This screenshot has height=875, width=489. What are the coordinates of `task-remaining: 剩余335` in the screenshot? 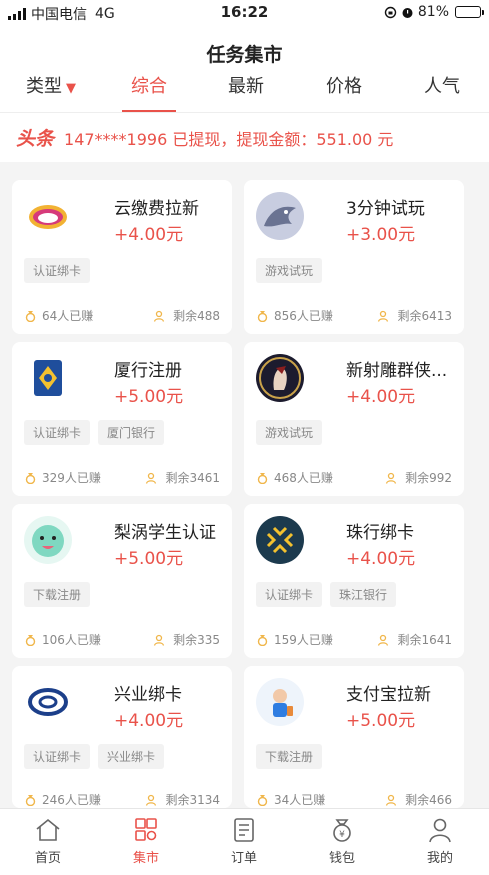 It's located at (186, 639).